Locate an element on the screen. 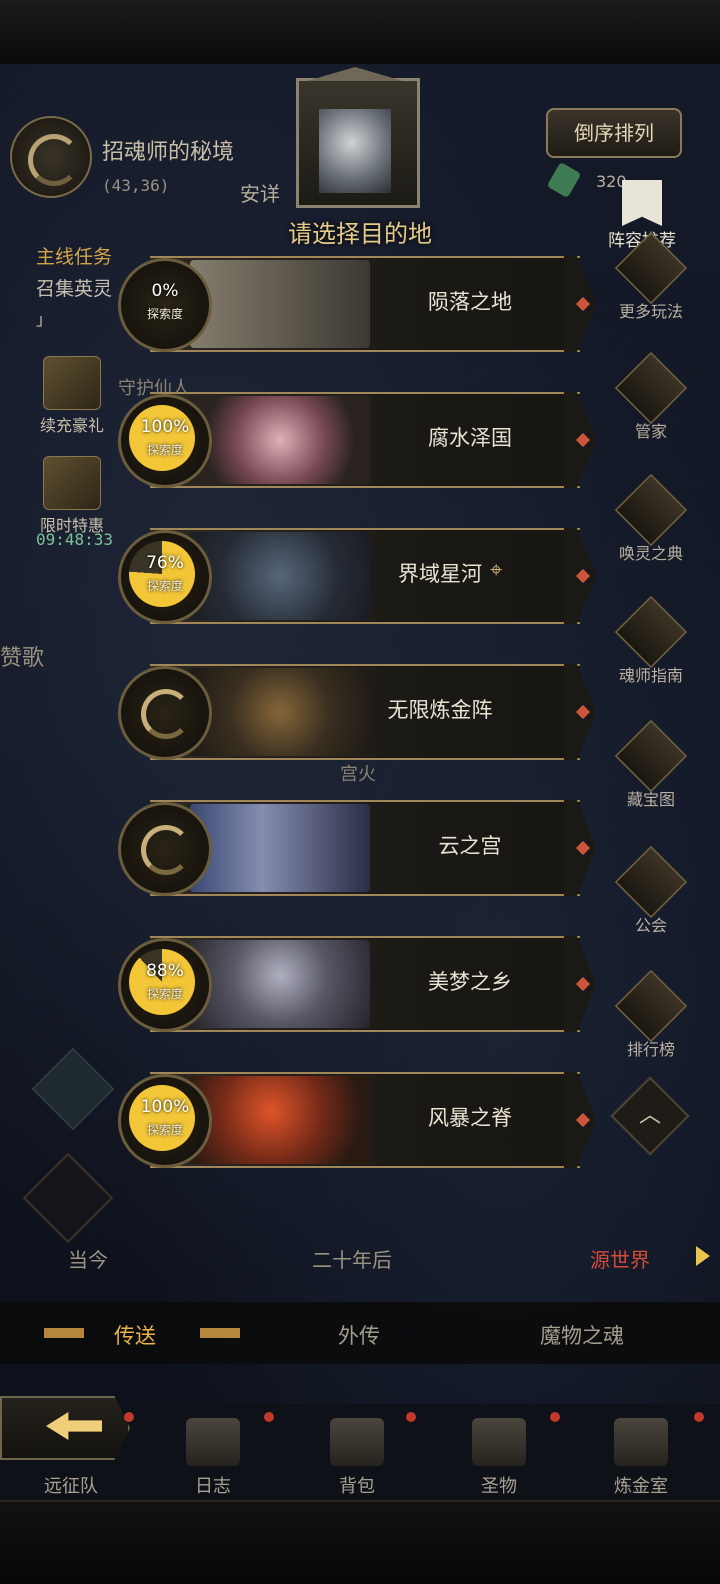 This screenshot has height=1584, width=720. destination-card: 陨落之地 is located at coordinates (373, 304).